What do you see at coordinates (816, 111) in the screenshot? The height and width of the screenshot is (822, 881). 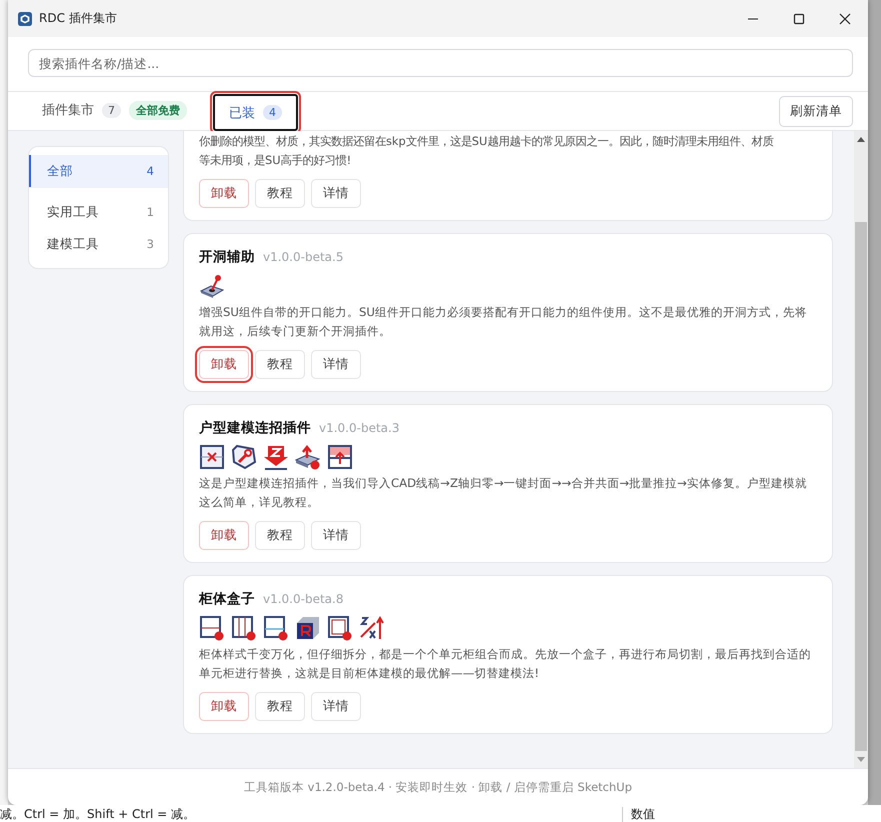 I see `refresh-button: 刷新清单` at bounding box center [816, 111].